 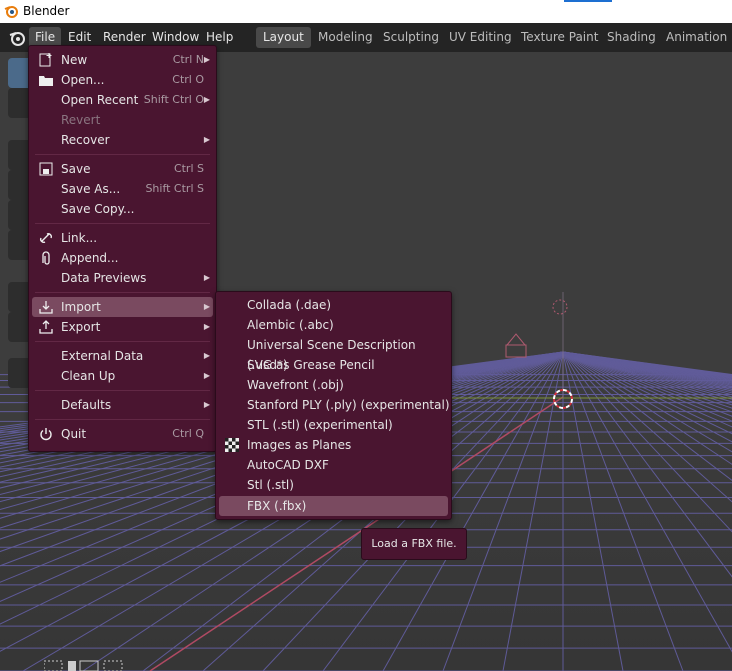 I want to click on file-menu-open: Open... Ctrl O, so click(x=122, y=80).